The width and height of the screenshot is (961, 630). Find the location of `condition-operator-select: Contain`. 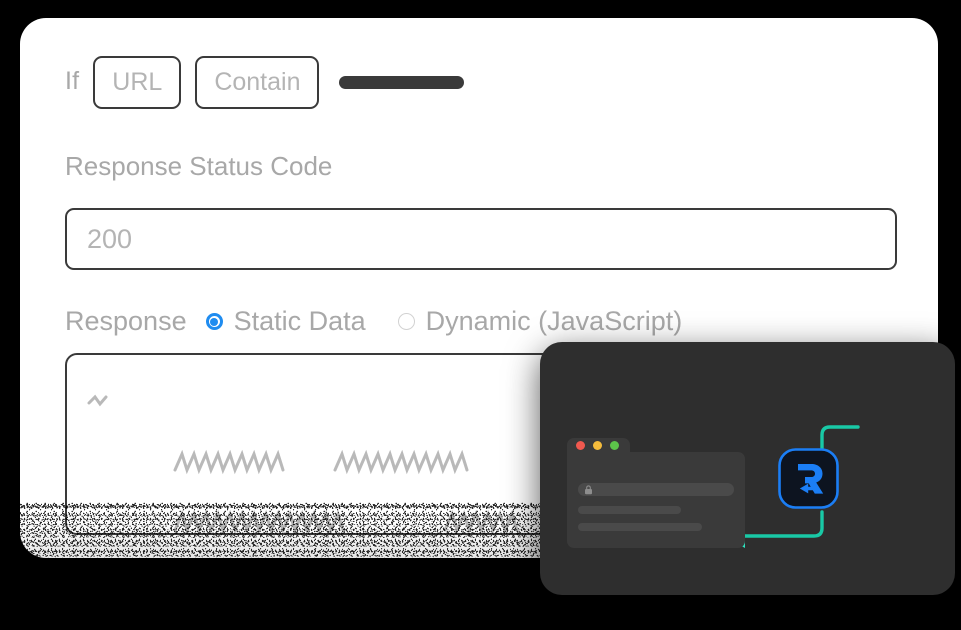

condition-operator-select: Contain is located at coordinates (257, 82).